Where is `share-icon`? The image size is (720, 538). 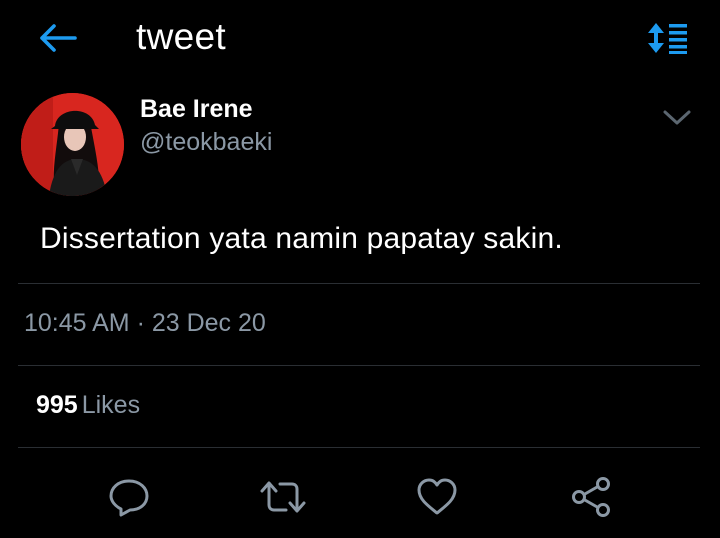
share-icon is located at coordinates (591, 497).